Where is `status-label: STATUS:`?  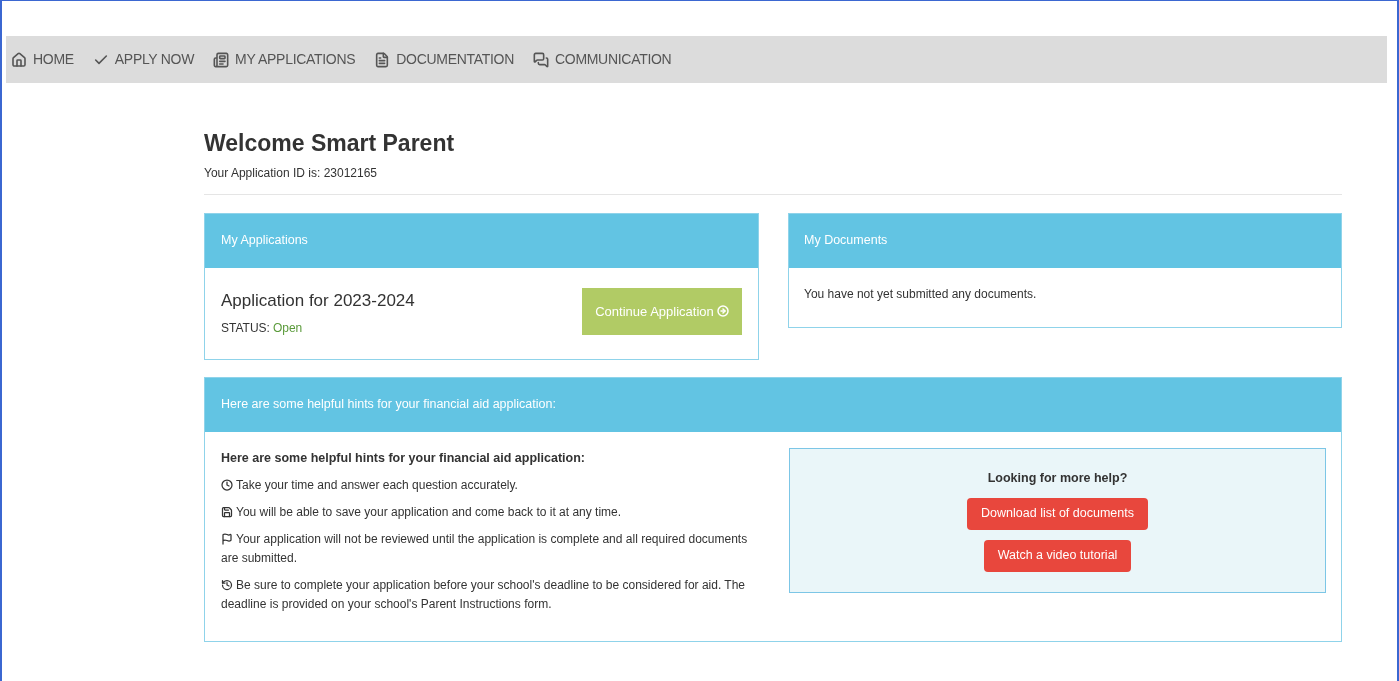 status-label: STATUS: is located at coordinates (245, 329).